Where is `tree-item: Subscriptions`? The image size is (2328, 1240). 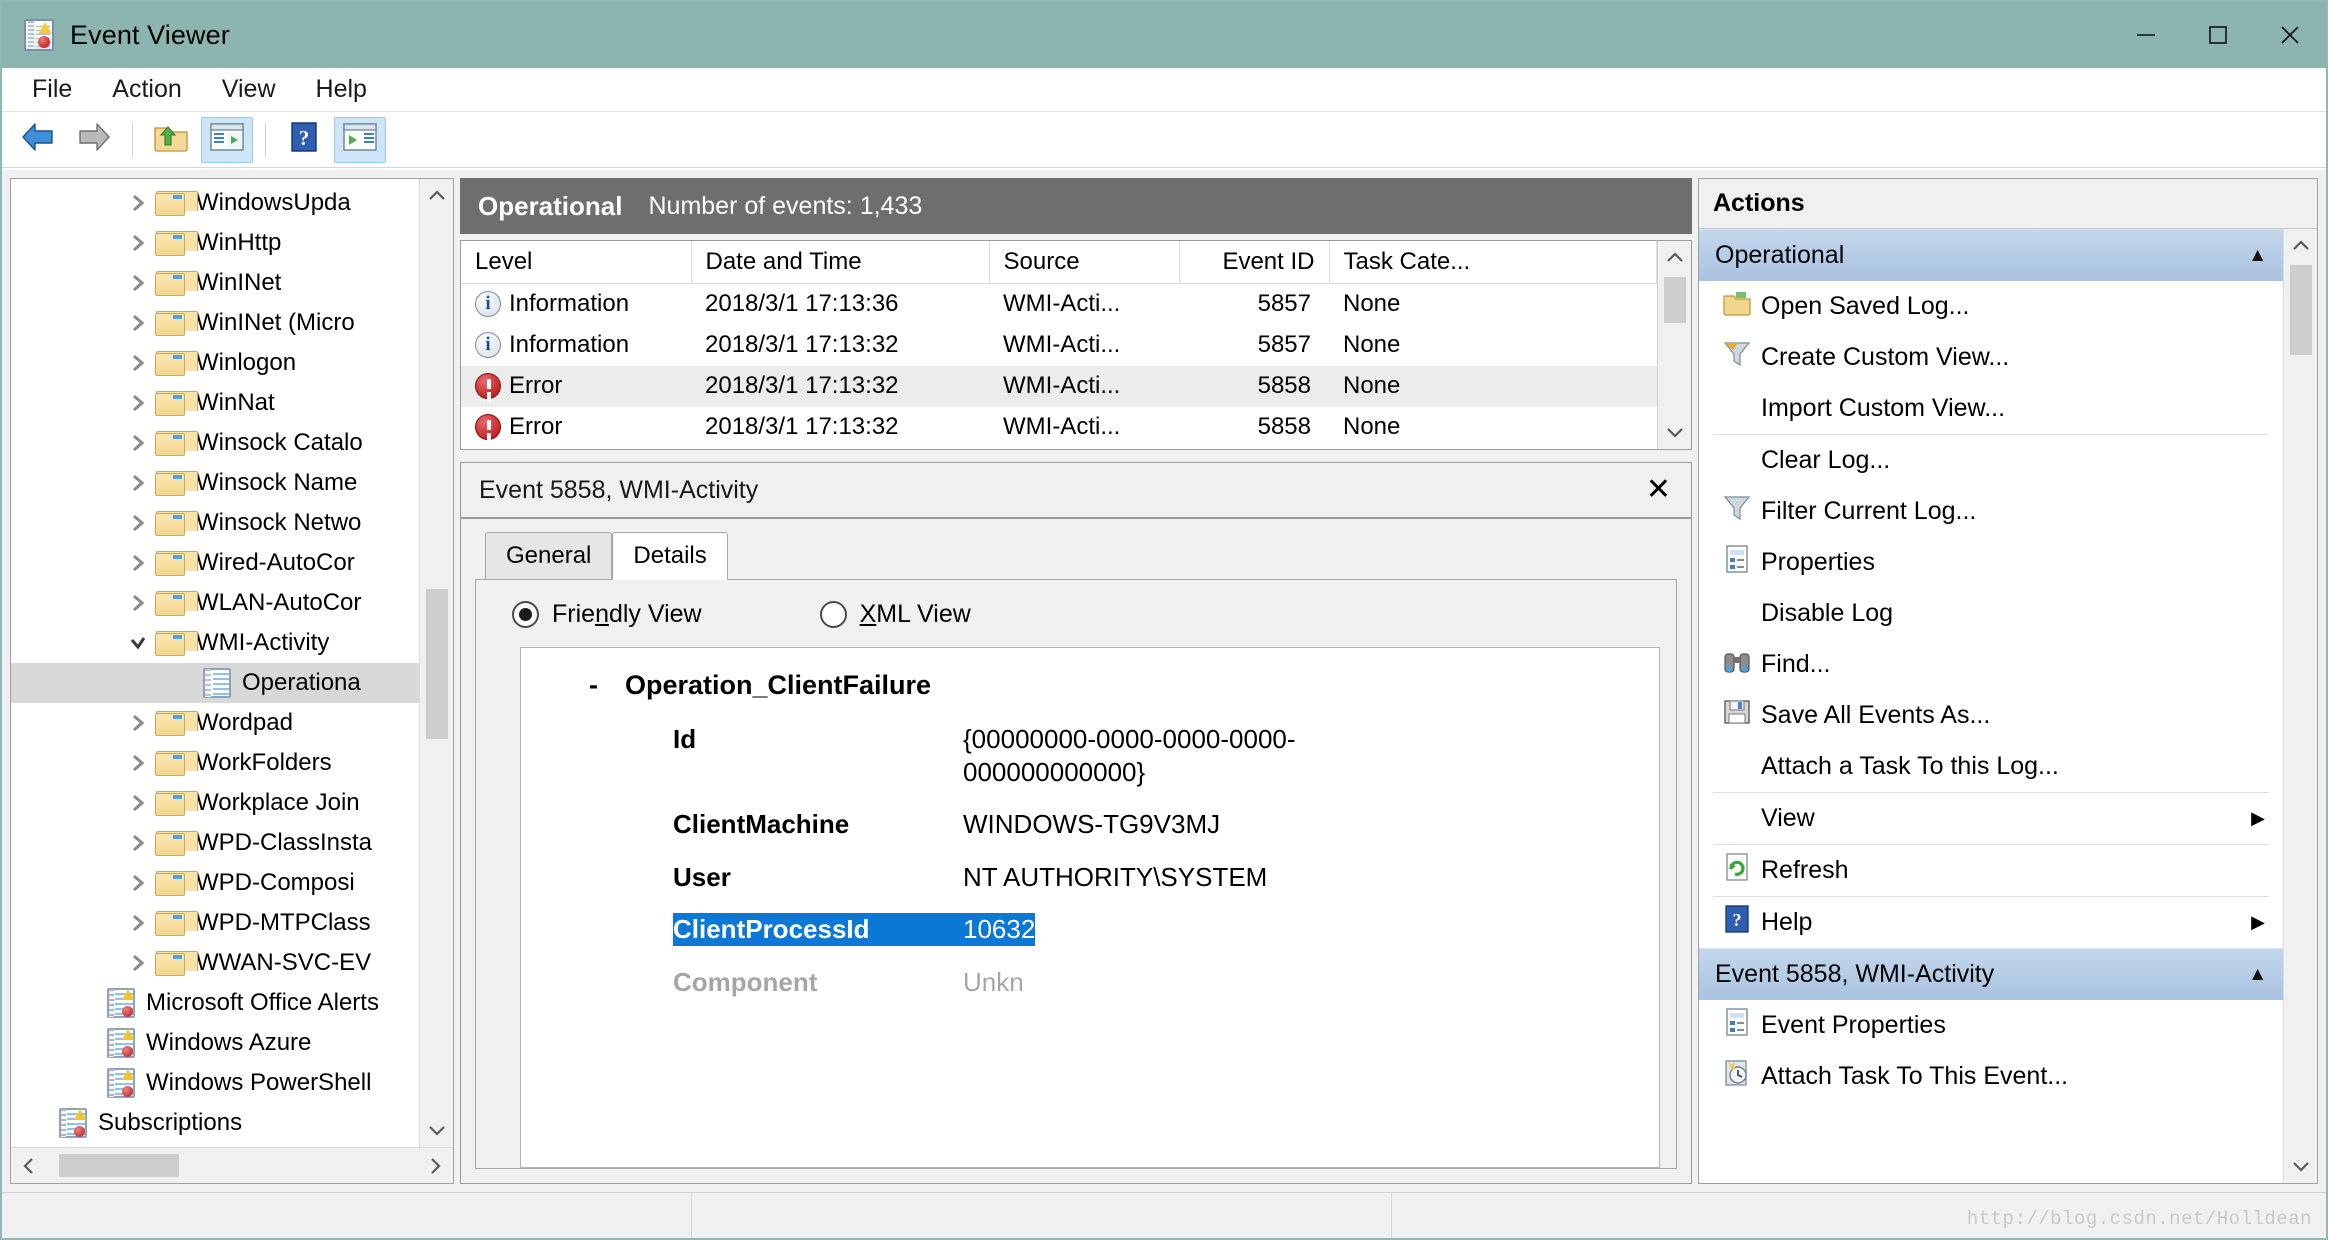
tree-item: Subscriptions is located at coordinates (232, 1123).